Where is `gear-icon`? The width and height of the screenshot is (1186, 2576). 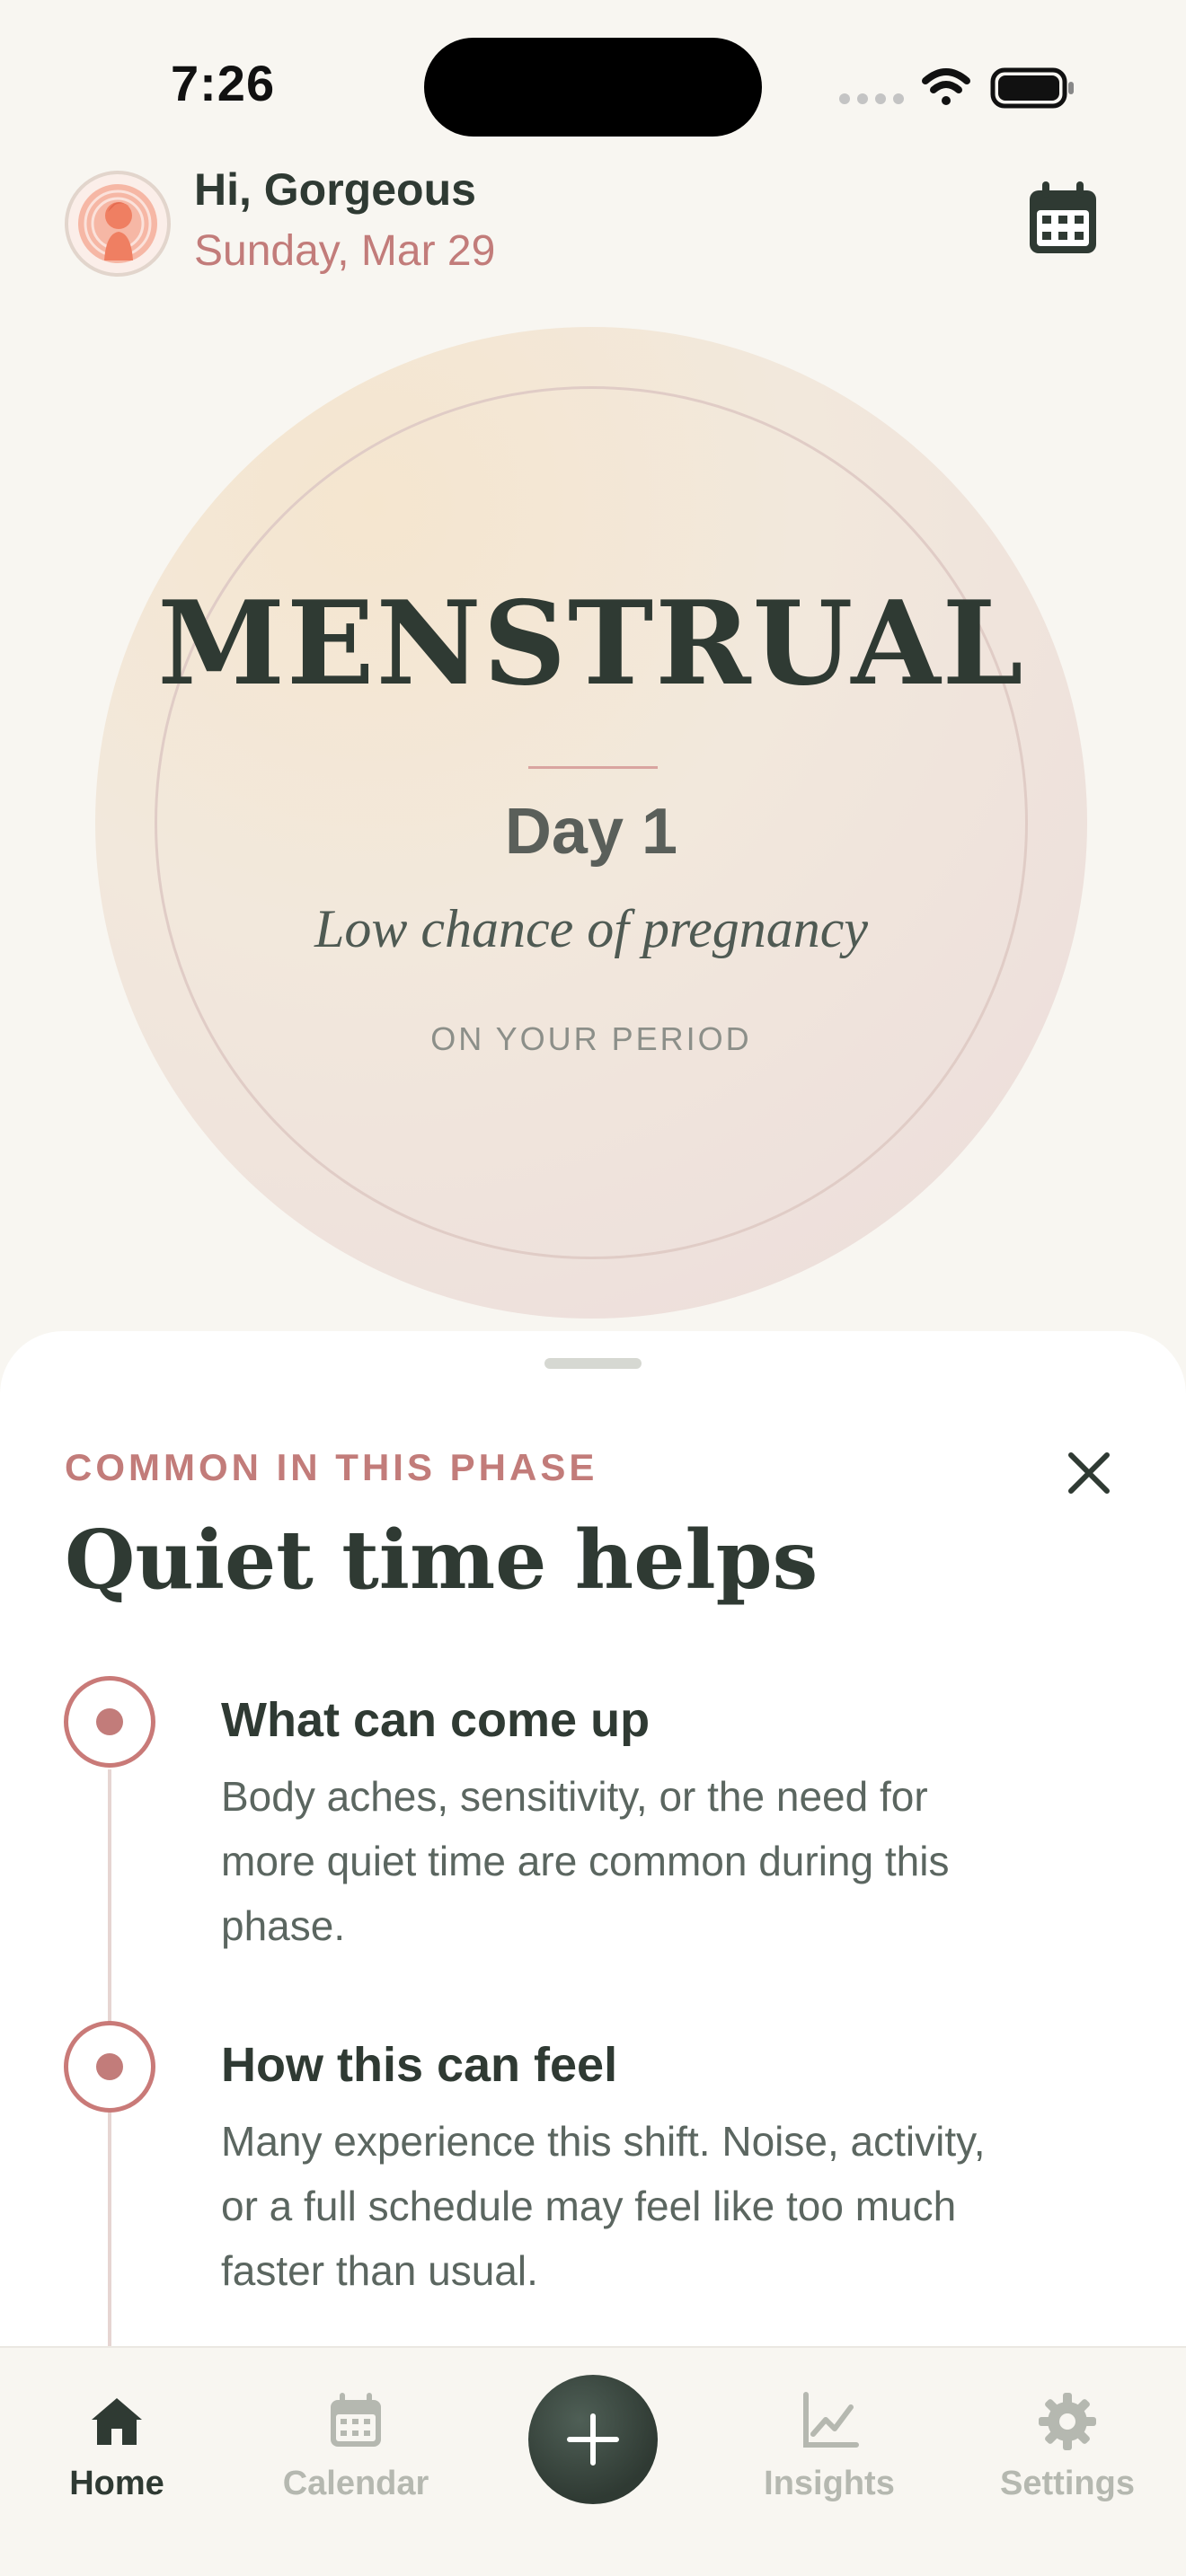
gear-icon is located at coordinates (1067, 2421).